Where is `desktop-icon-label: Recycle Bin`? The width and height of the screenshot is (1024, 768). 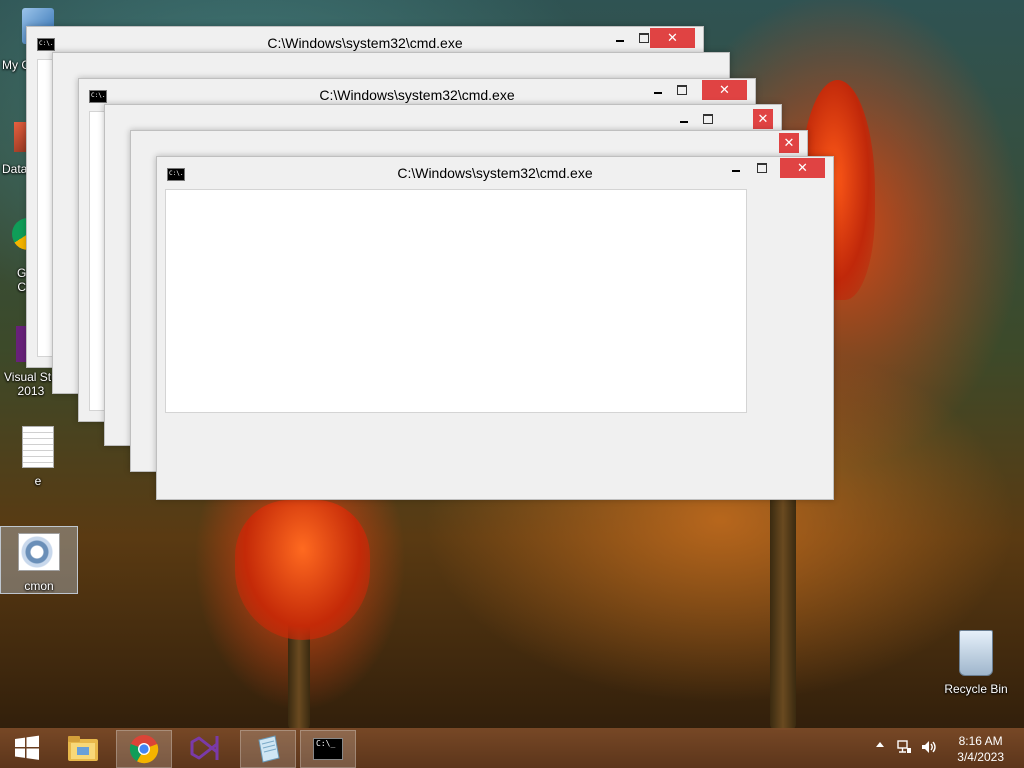
desktop-icon-label: Recycle Bin is located at coordinates (976, 689).